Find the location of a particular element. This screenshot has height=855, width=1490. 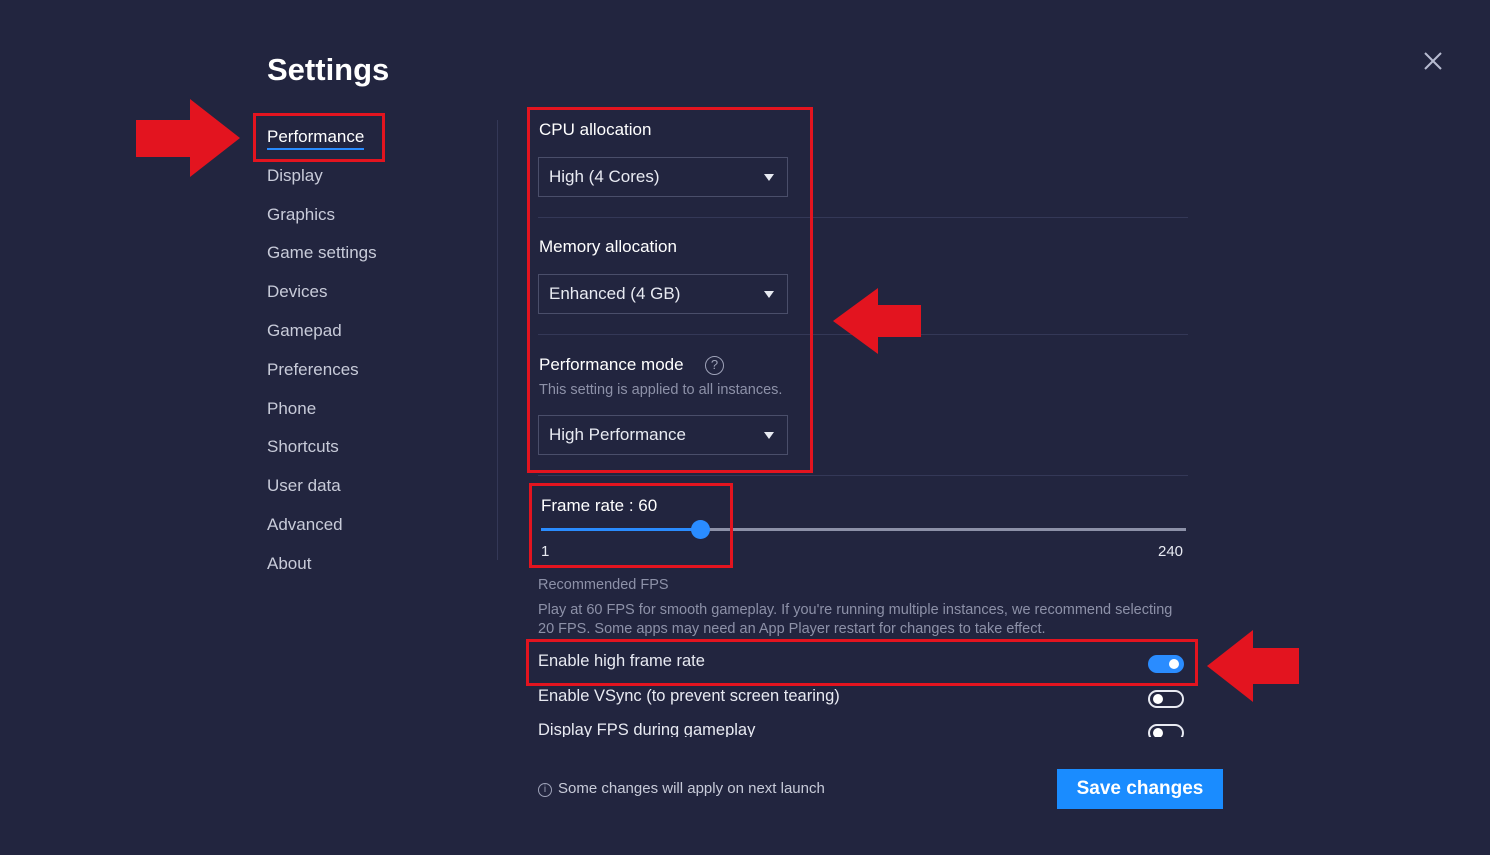

frame-rate-label: Frame rate : 60 is located at coordinates (599, 505).